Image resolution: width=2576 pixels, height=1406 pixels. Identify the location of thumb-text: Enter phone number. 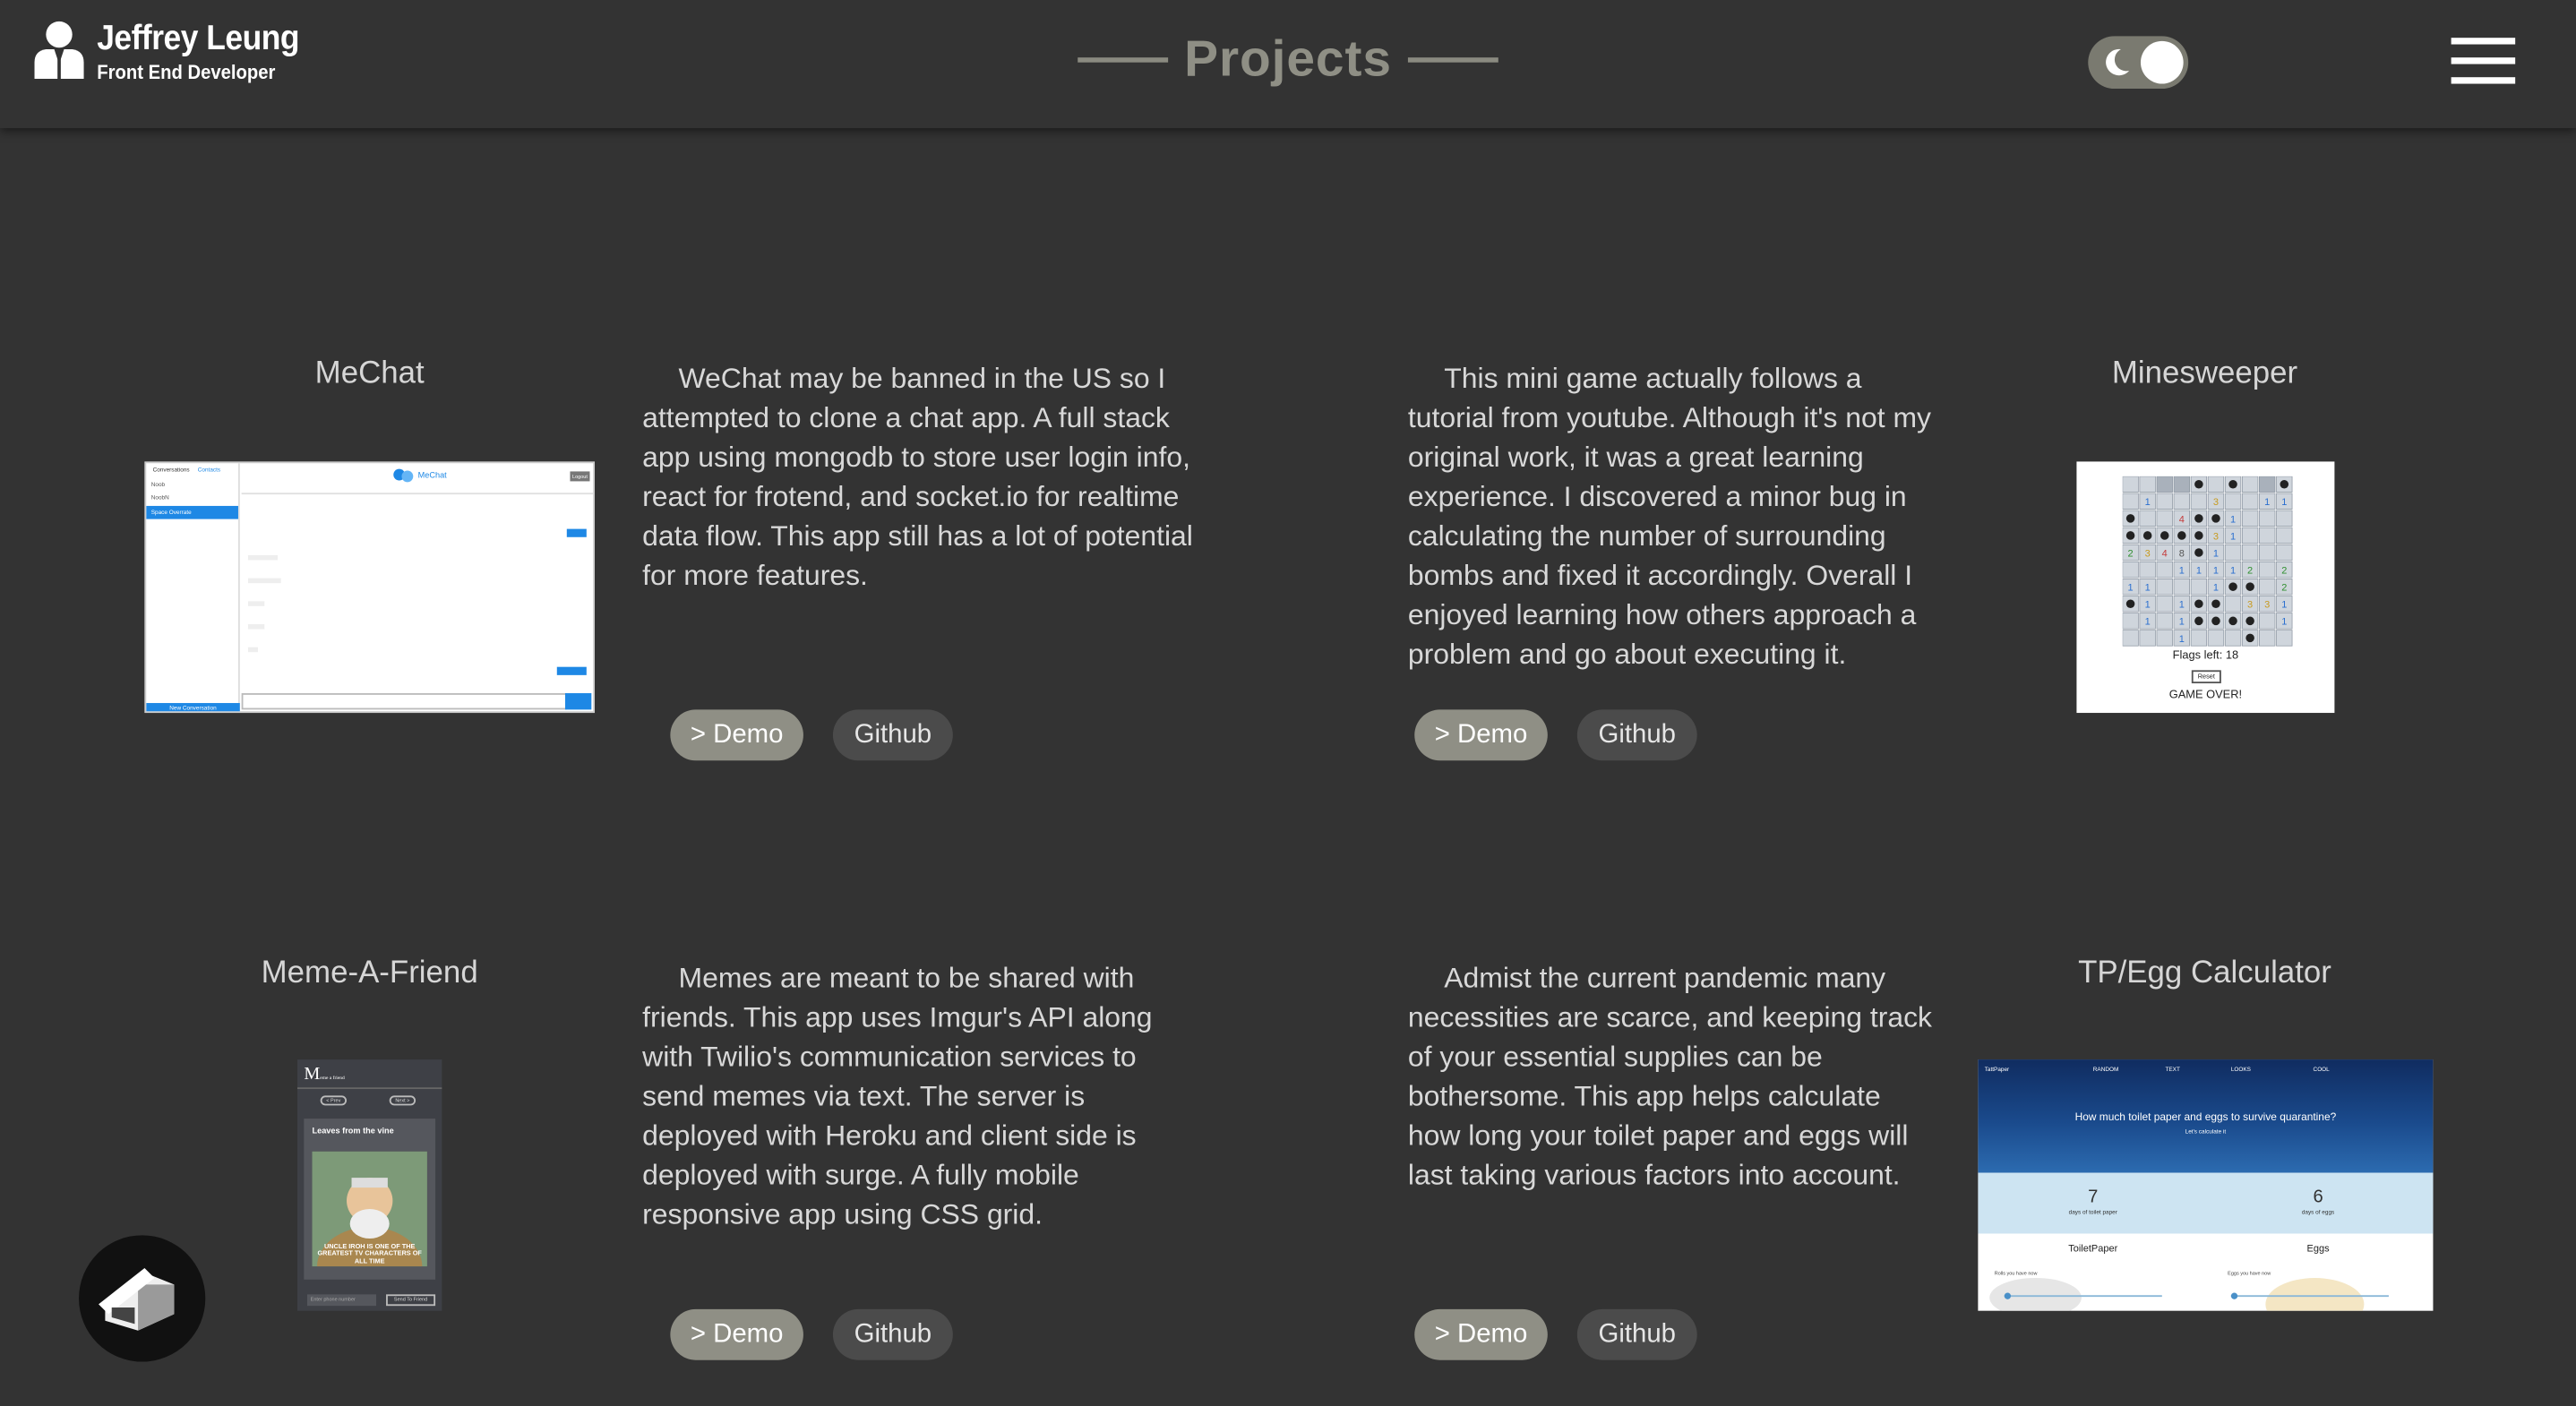
(341, 1300).